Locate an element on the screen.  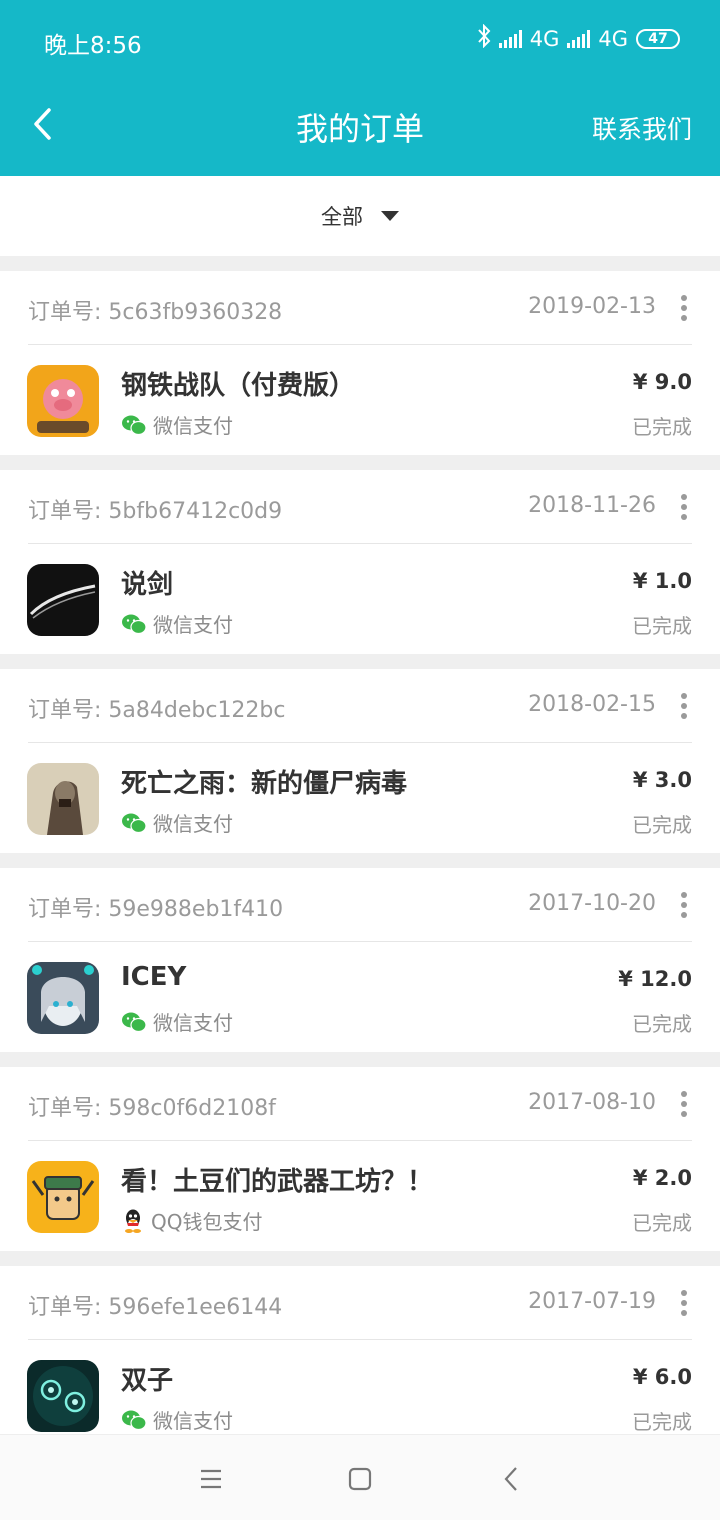
order-header: 订单号: 5c63fb9360328 2019-02-13 is located at coordinates (360, 308).